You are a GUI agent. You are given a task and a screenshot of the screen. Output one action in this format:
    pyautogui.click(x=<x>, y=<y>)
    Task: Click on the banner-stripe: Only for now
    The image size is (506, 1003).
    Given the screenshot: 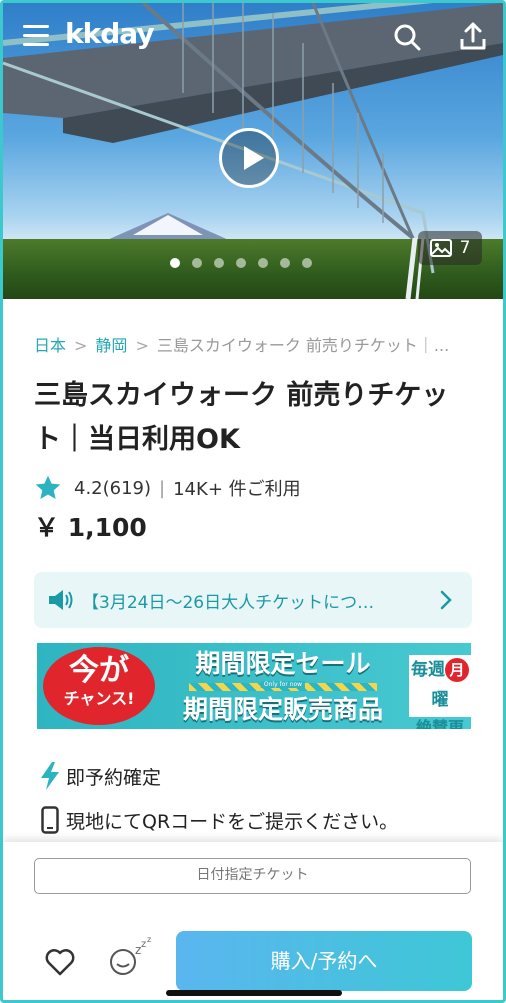 What is the action you would take?
    pyautogui.click(x=283, y=686)
    